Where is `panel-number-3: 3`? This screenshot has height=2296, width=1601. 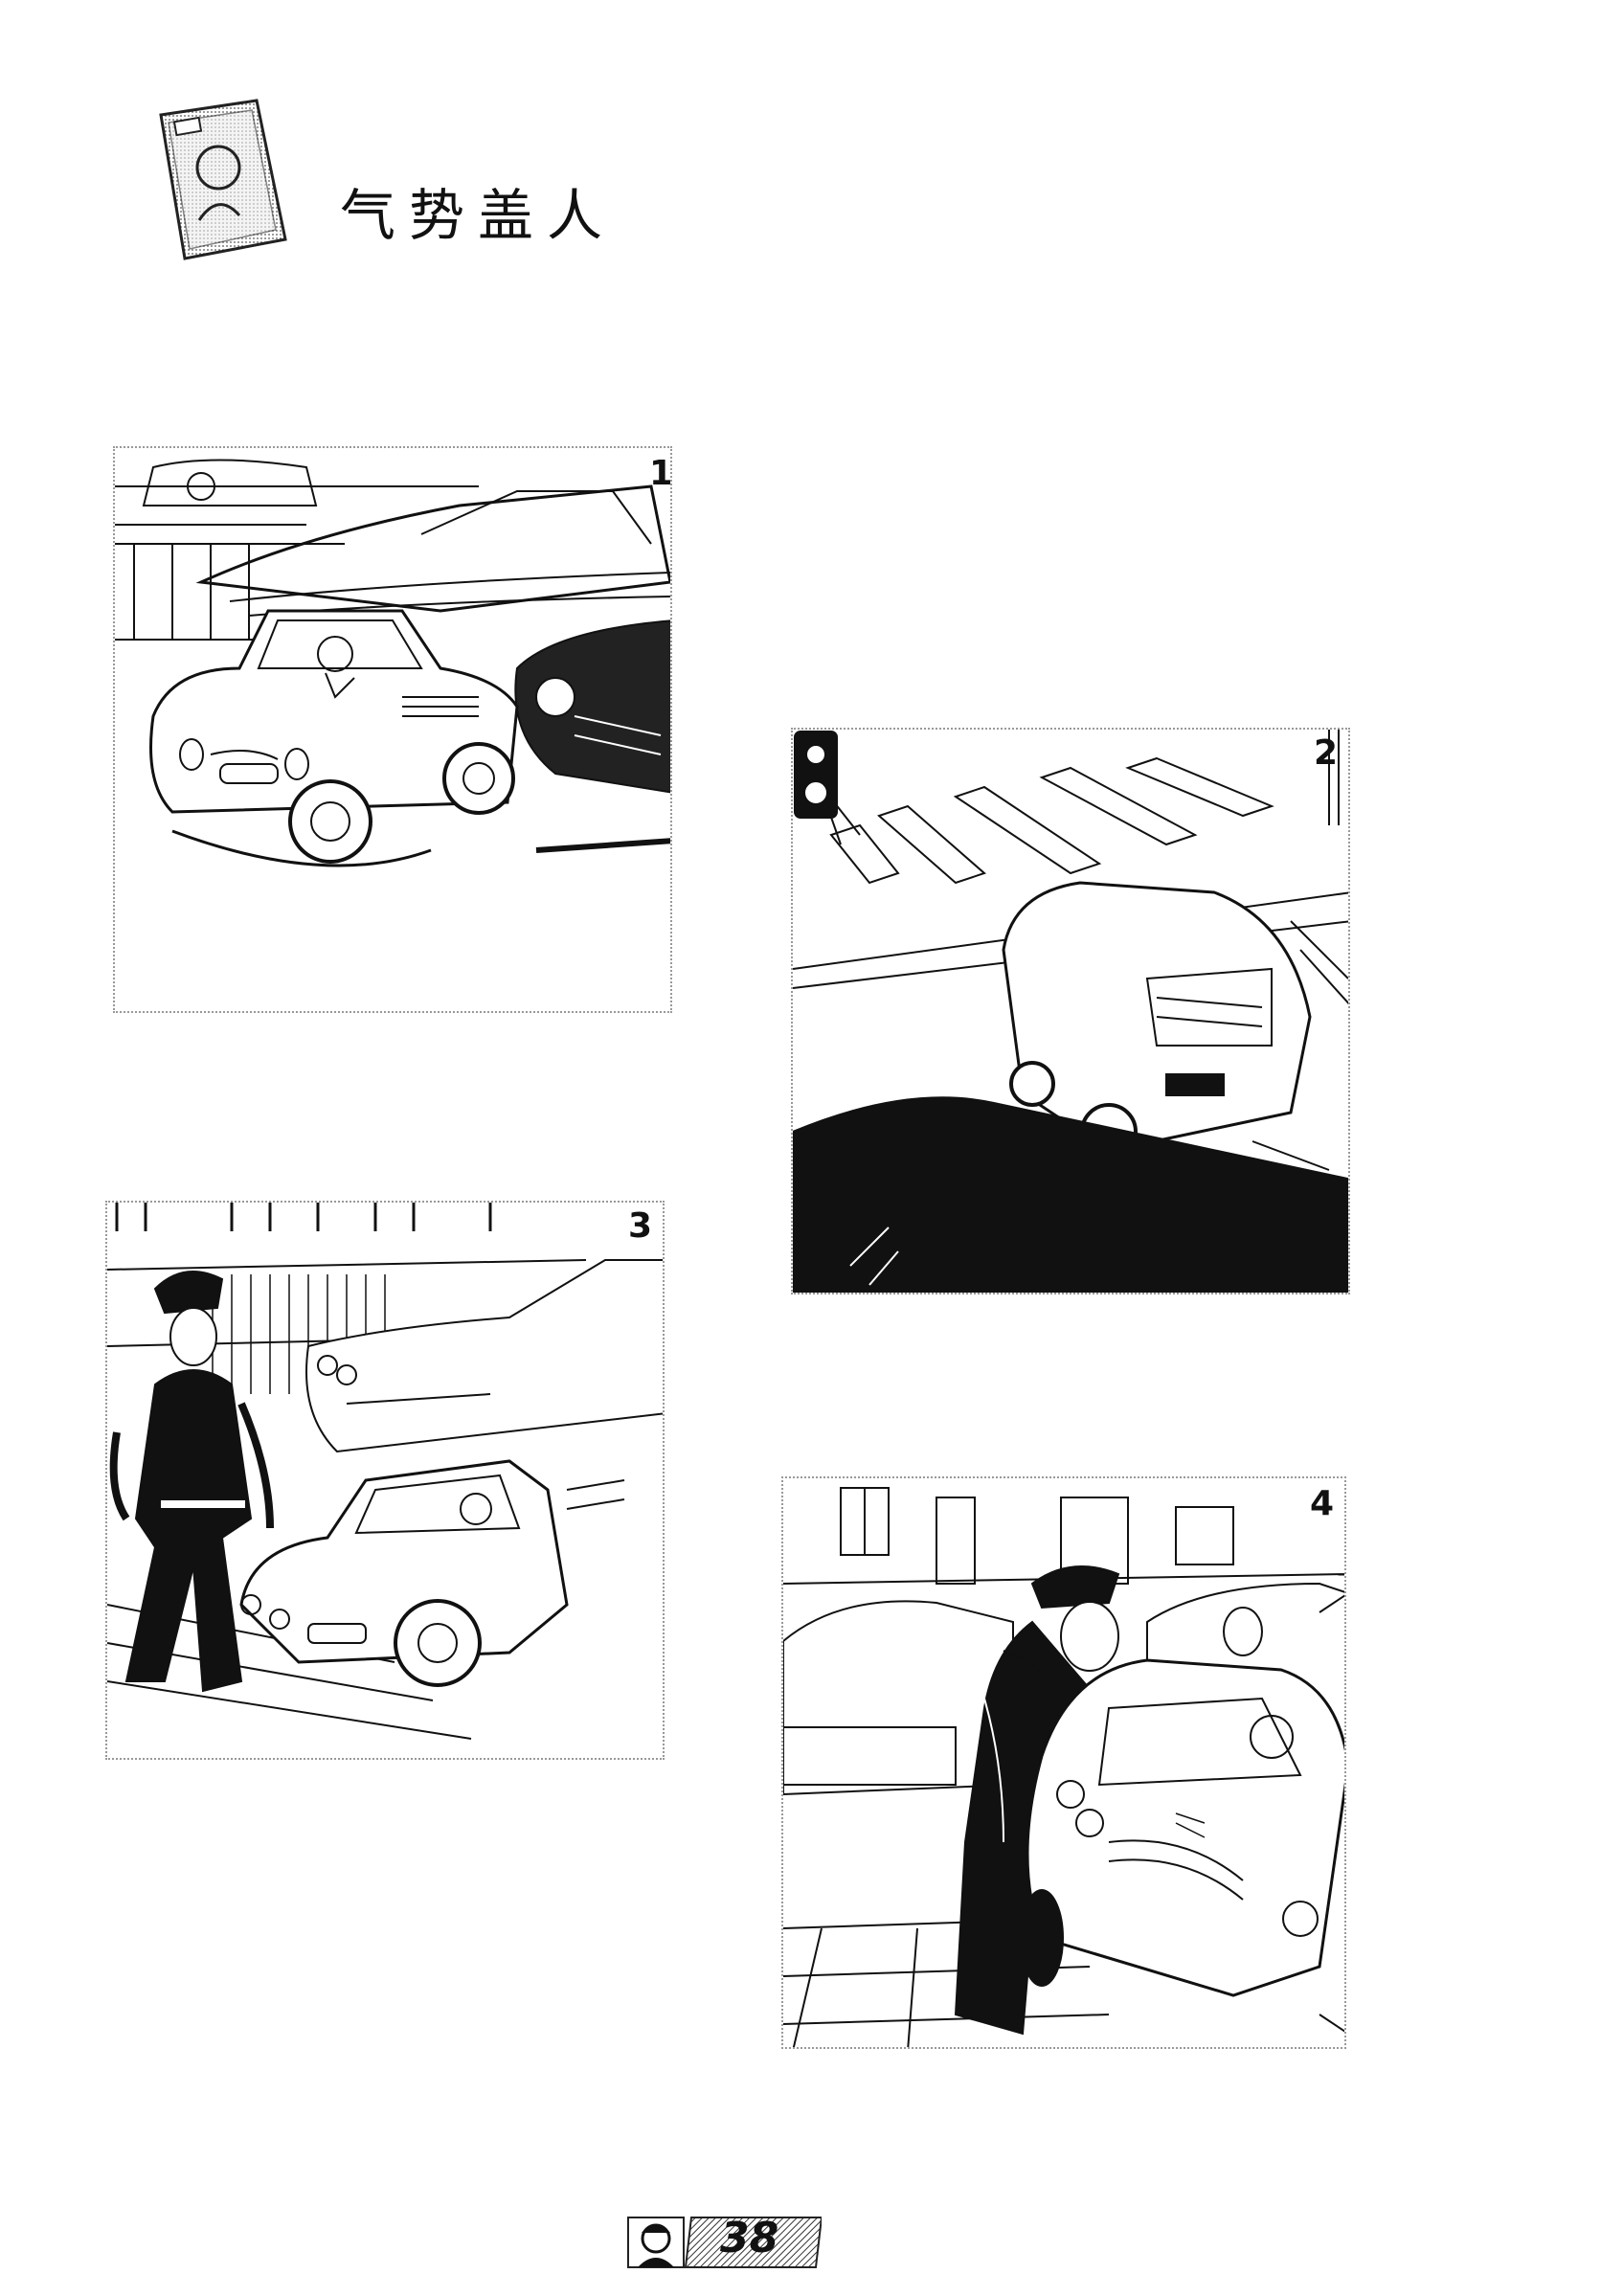 panel-number-3: 3 is located at coordinates (640, 1226).